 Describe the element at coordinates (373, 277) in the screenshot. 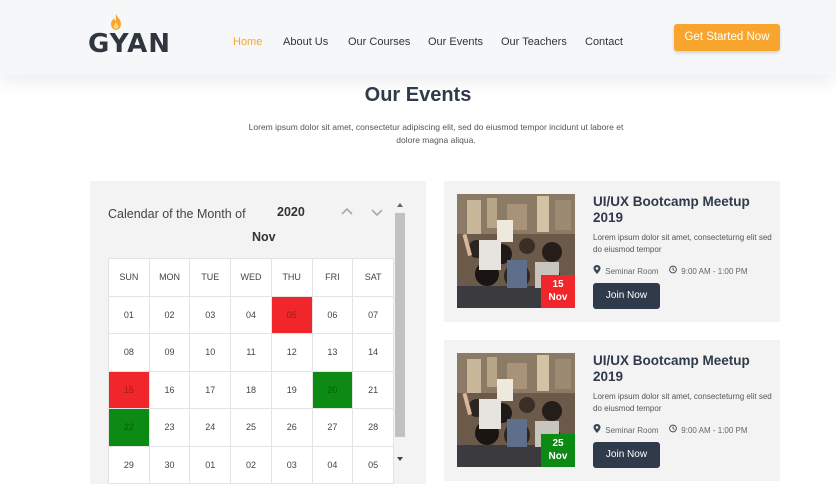

I see `weekday-label: SAT` at that location.